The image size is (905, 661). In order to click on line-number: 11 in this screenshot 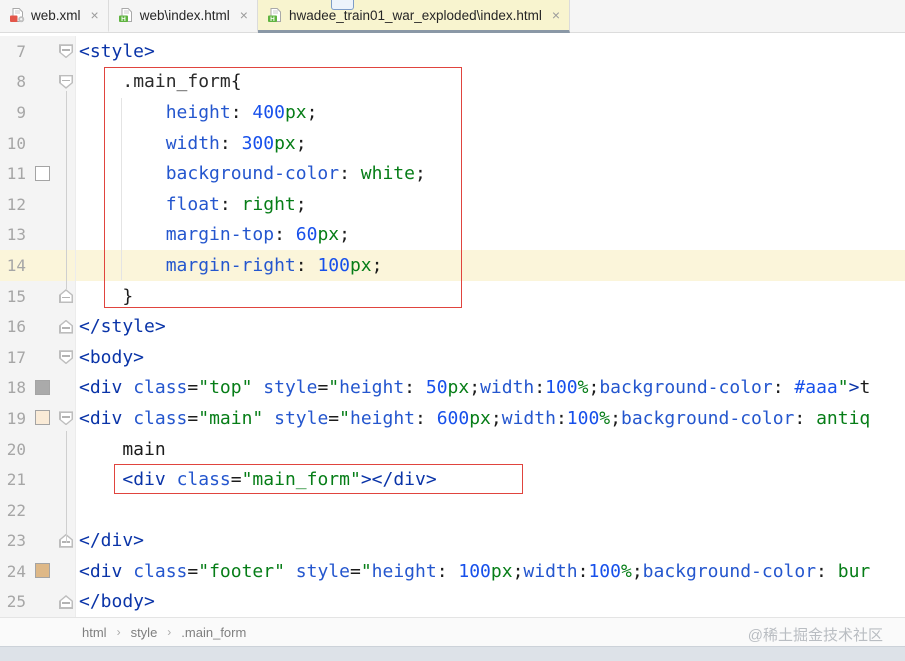, I will do `click(16, 174)`.